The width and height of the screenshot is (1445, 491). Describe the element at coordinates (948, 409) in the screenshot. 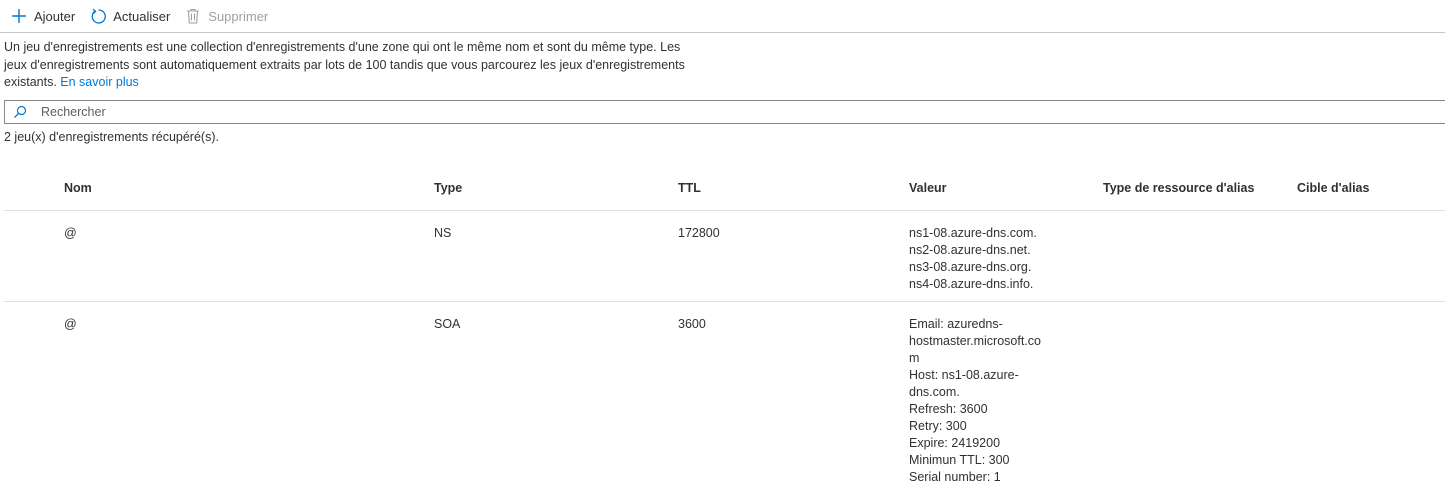

I see `value-line: Refresh: 3600` at that location.